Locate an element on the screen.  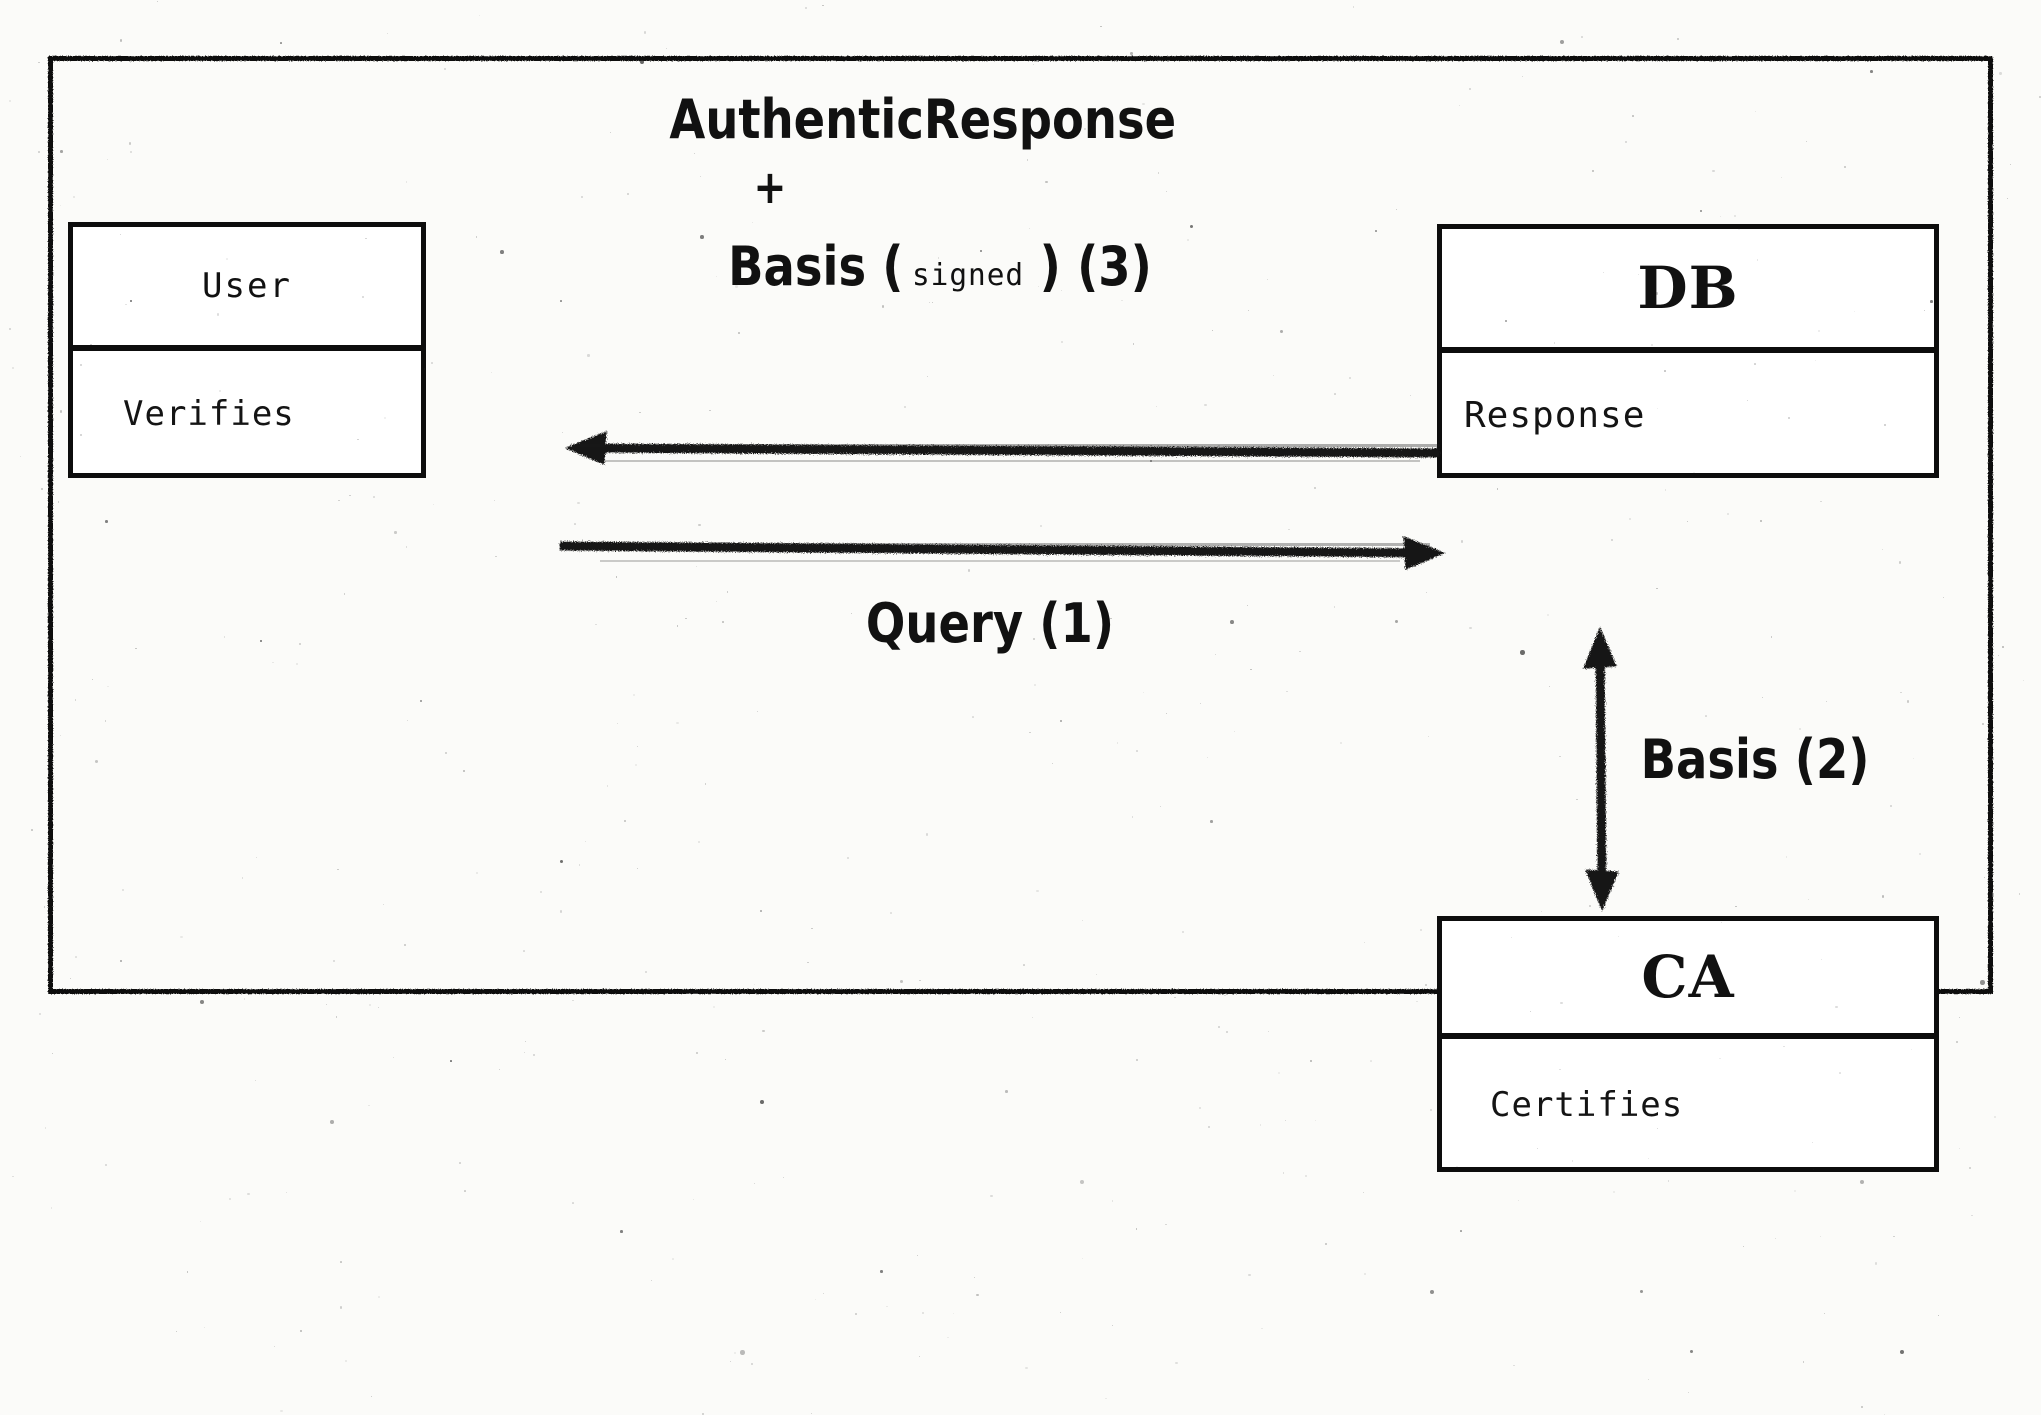
class-box-db-name-cell: DB is located at coordinates (1688, 288).